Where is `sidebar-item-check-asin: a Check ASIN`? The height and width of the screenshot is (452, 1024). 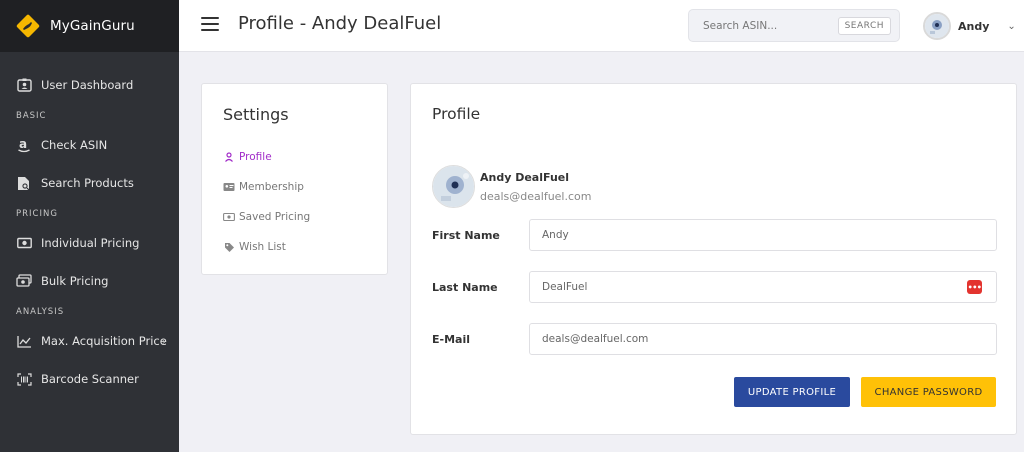 sidebar-item-check-asin: a Check ASIN is located at coordinates (89, 145).